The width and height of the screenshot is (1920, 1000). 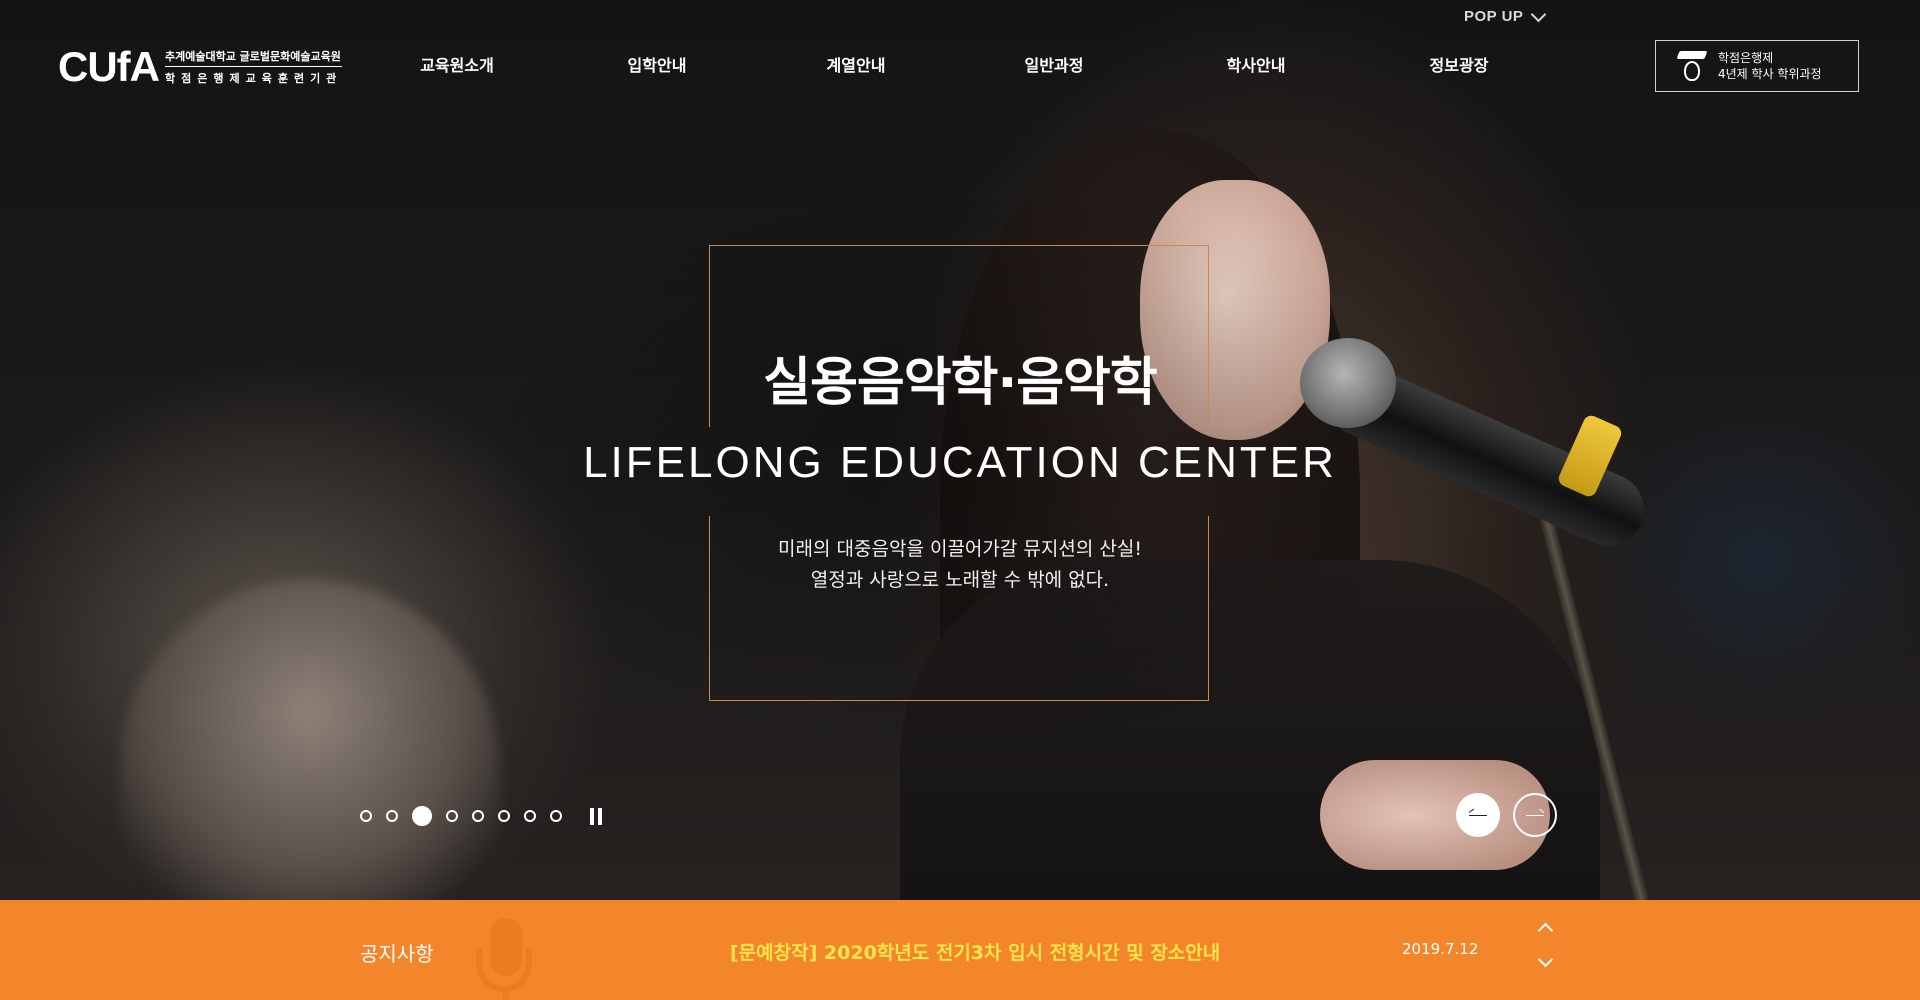 What do you see at coordinates (506, 959) in the screenshot?
I see `microphone-icon` at bounding box center [506, 959].